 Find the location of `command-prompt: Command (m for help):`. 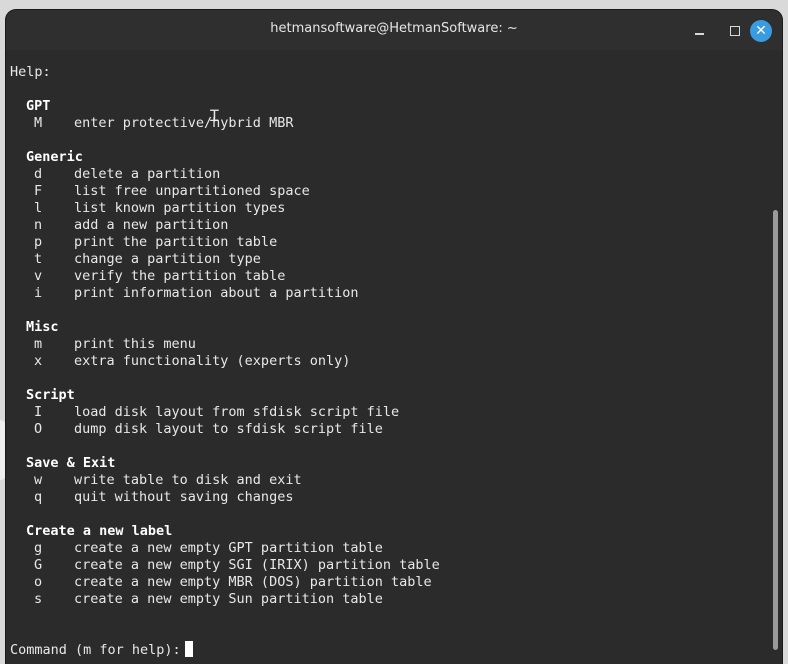

command-prompt: Command (m for help): is located at coordinates (101, 650).